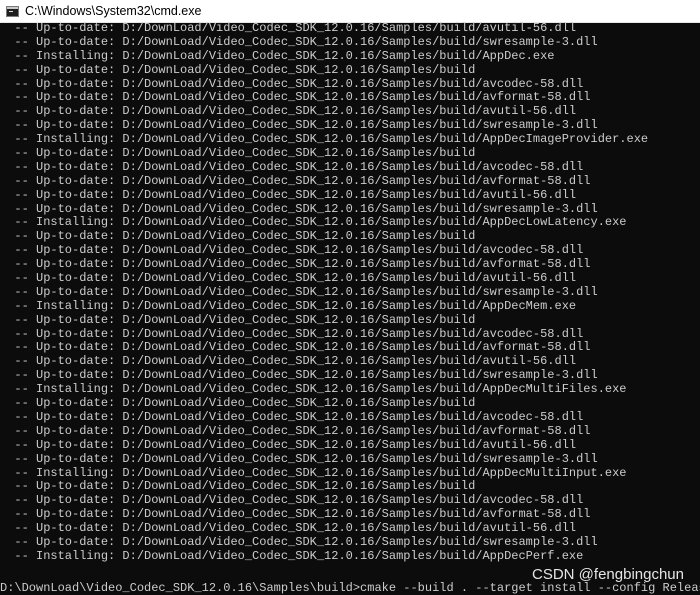 Image resolution: width=700 pixels, height=595 pixels. I want to click on title-bar: C:\Windows\System32\cmd.exe, so click(350, 11).